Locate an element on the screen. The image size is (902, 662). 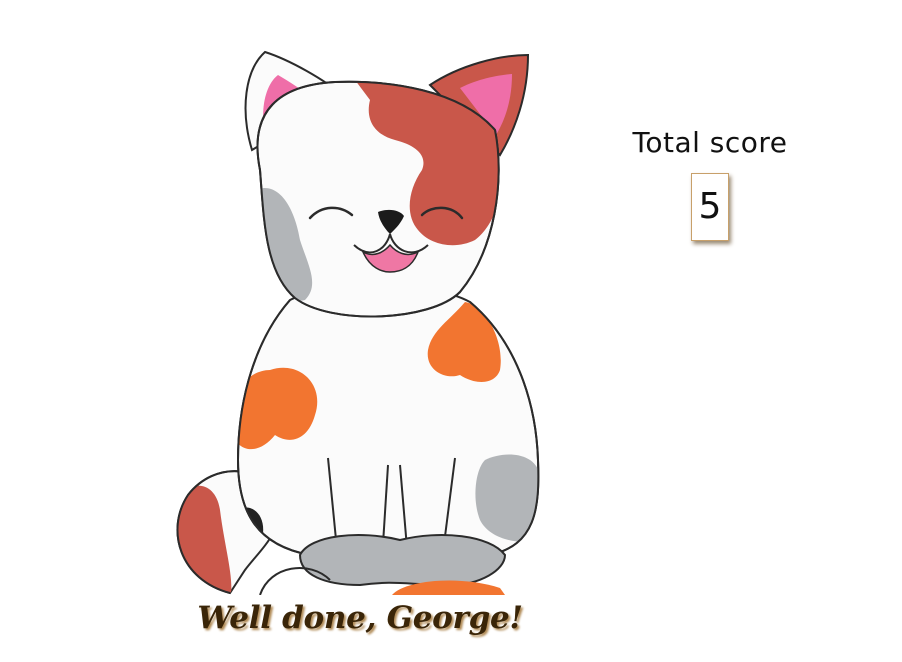
congratulation-message: Well done, George! is located at coordinates (360, 618).